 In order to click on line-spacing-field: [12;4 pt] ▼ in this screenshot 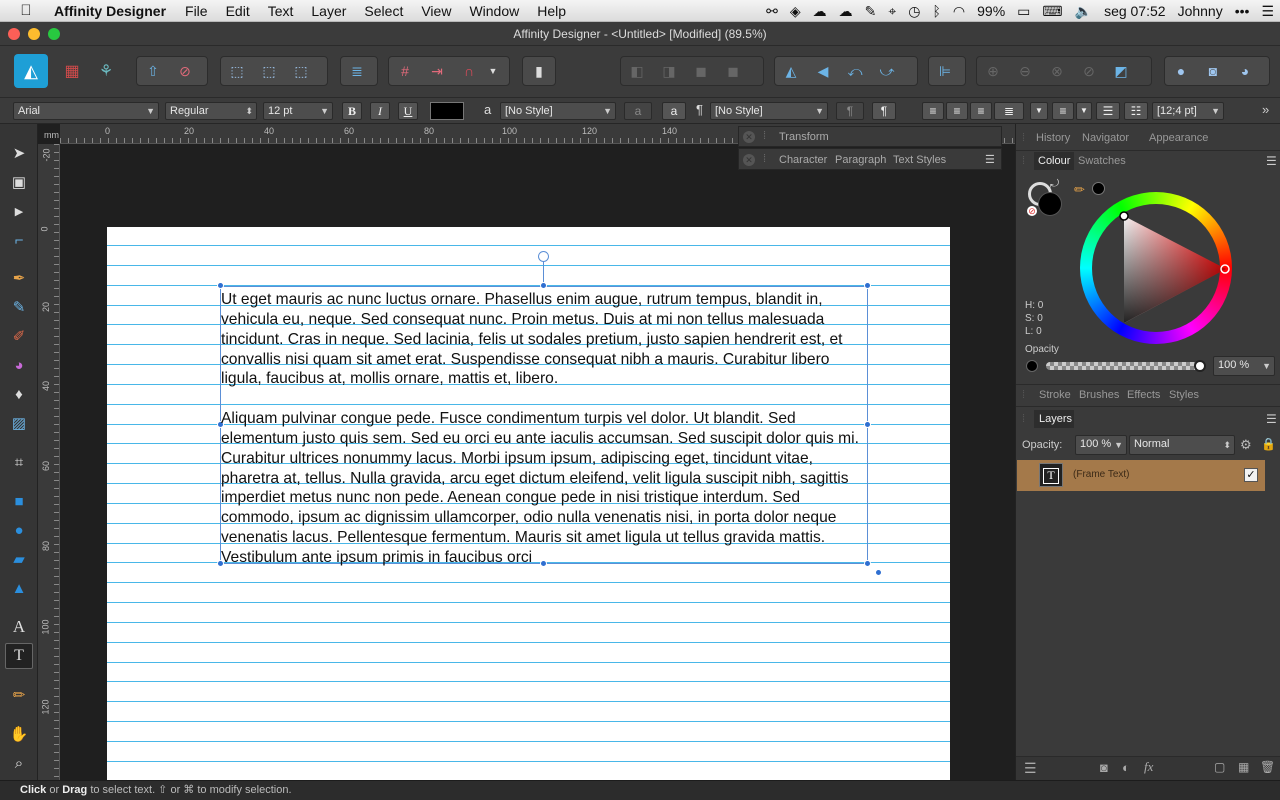, I will do `click(1188, 111)`.